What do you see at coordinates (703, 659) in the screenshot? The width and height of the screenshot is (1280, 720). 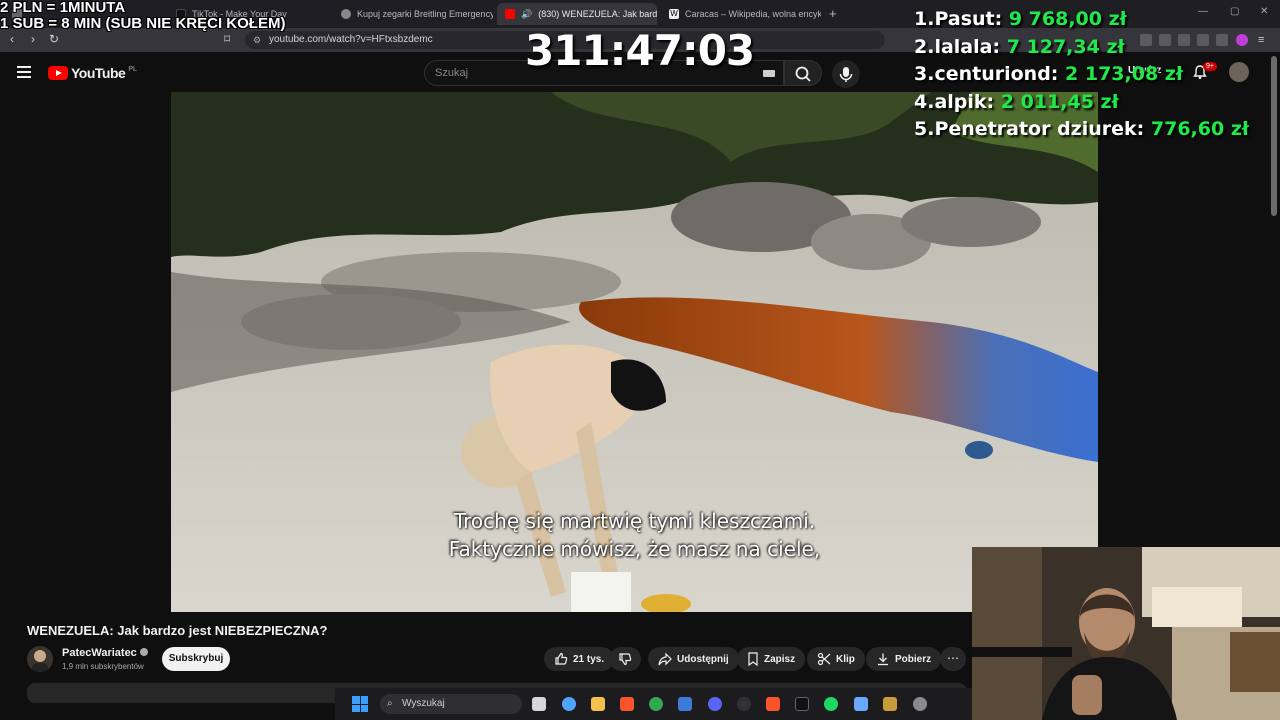 I see `share-label: Udostępnij` at bounding box center [703, 659].